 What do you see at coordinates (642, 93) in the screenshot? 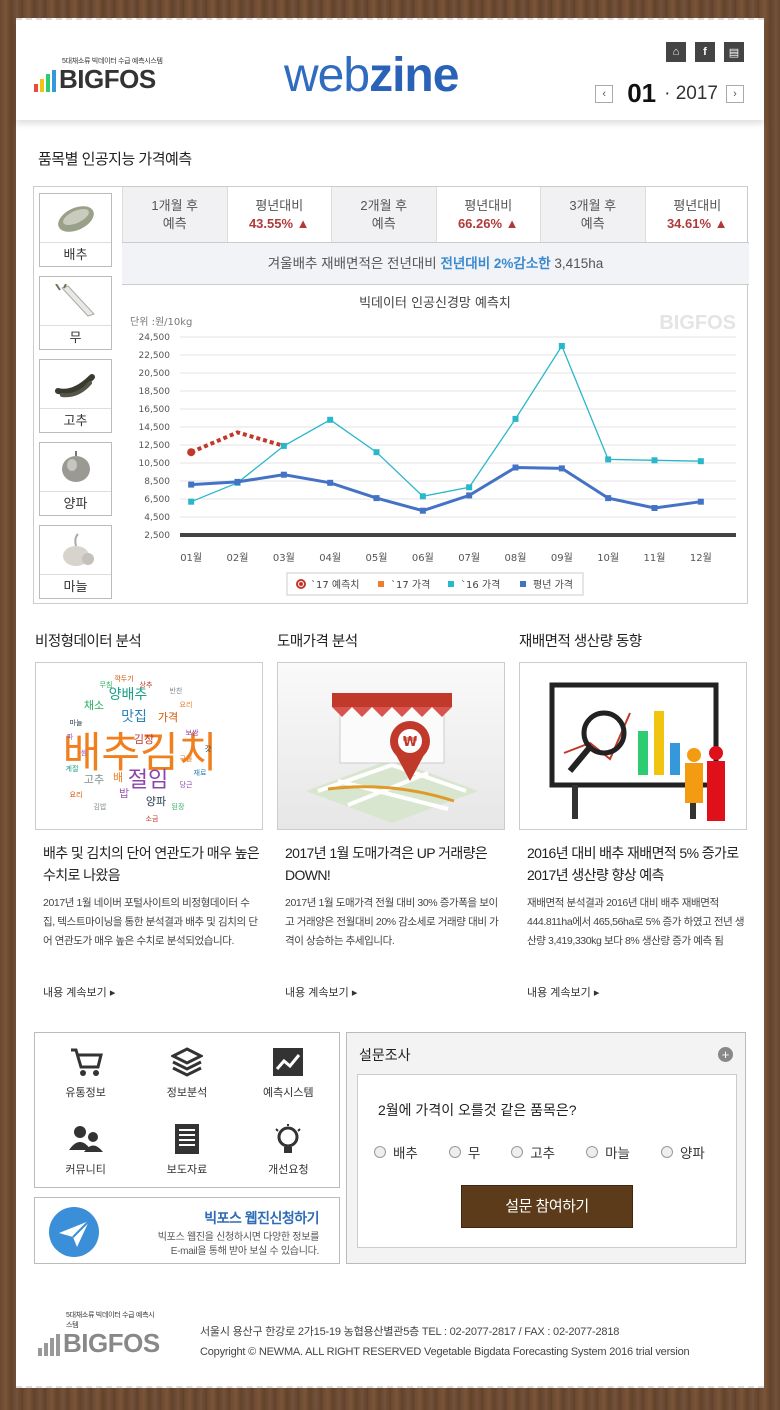
I see `issue-month: 01` at bounding box center [642, 93].